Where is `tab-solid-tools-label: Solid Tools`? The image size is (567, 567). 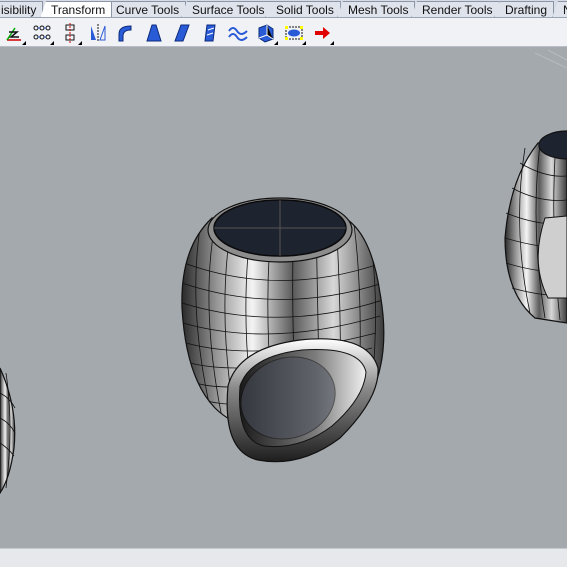 tab-solid-tools-label: Solid Tools is located at coordinates (305, 10).